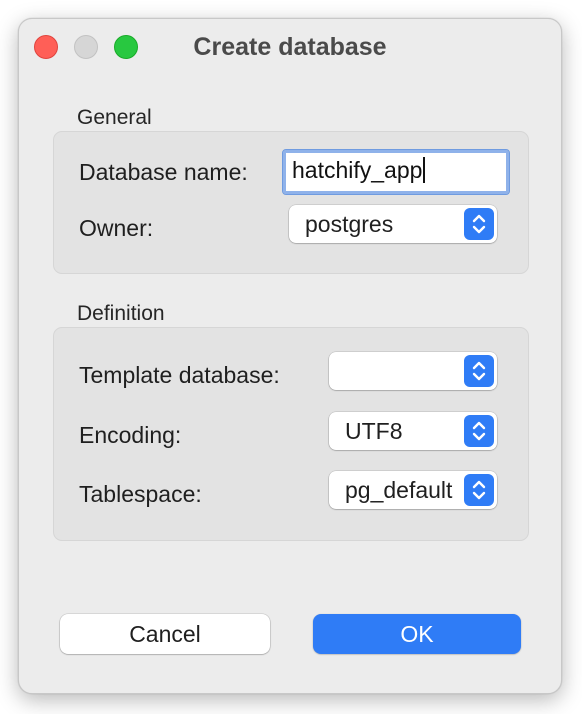 The width and height of the screenshot is (582, 714). What do you see at coordinates (163, 172) in the screenshot?
I see `database-name-label: Database name:` at bounding box center [163, 172].